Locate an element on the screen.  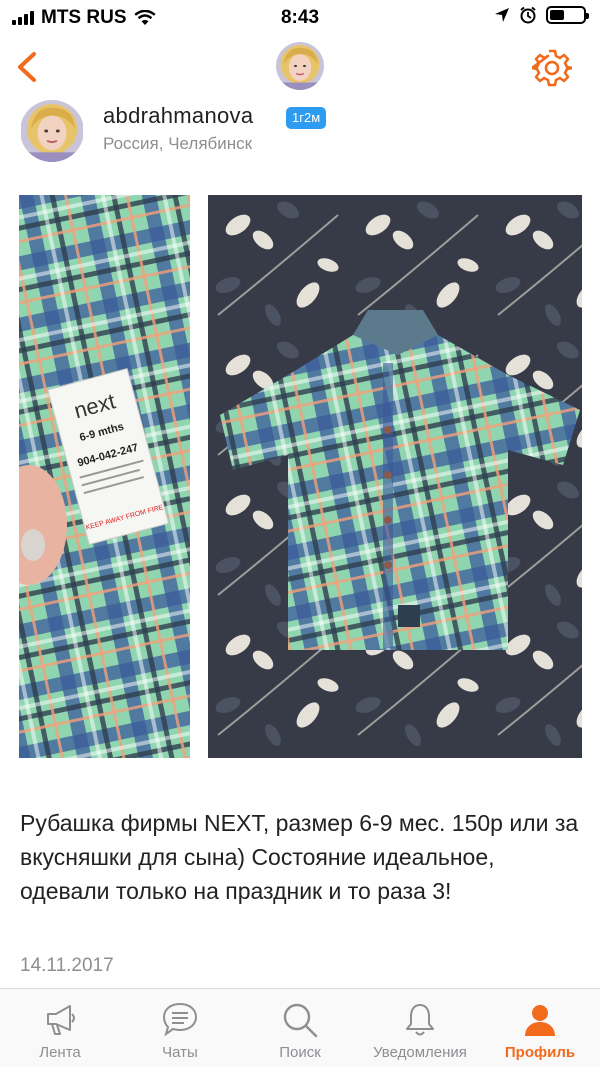
username: abdrahmanova is located at coordinates (178, 116).